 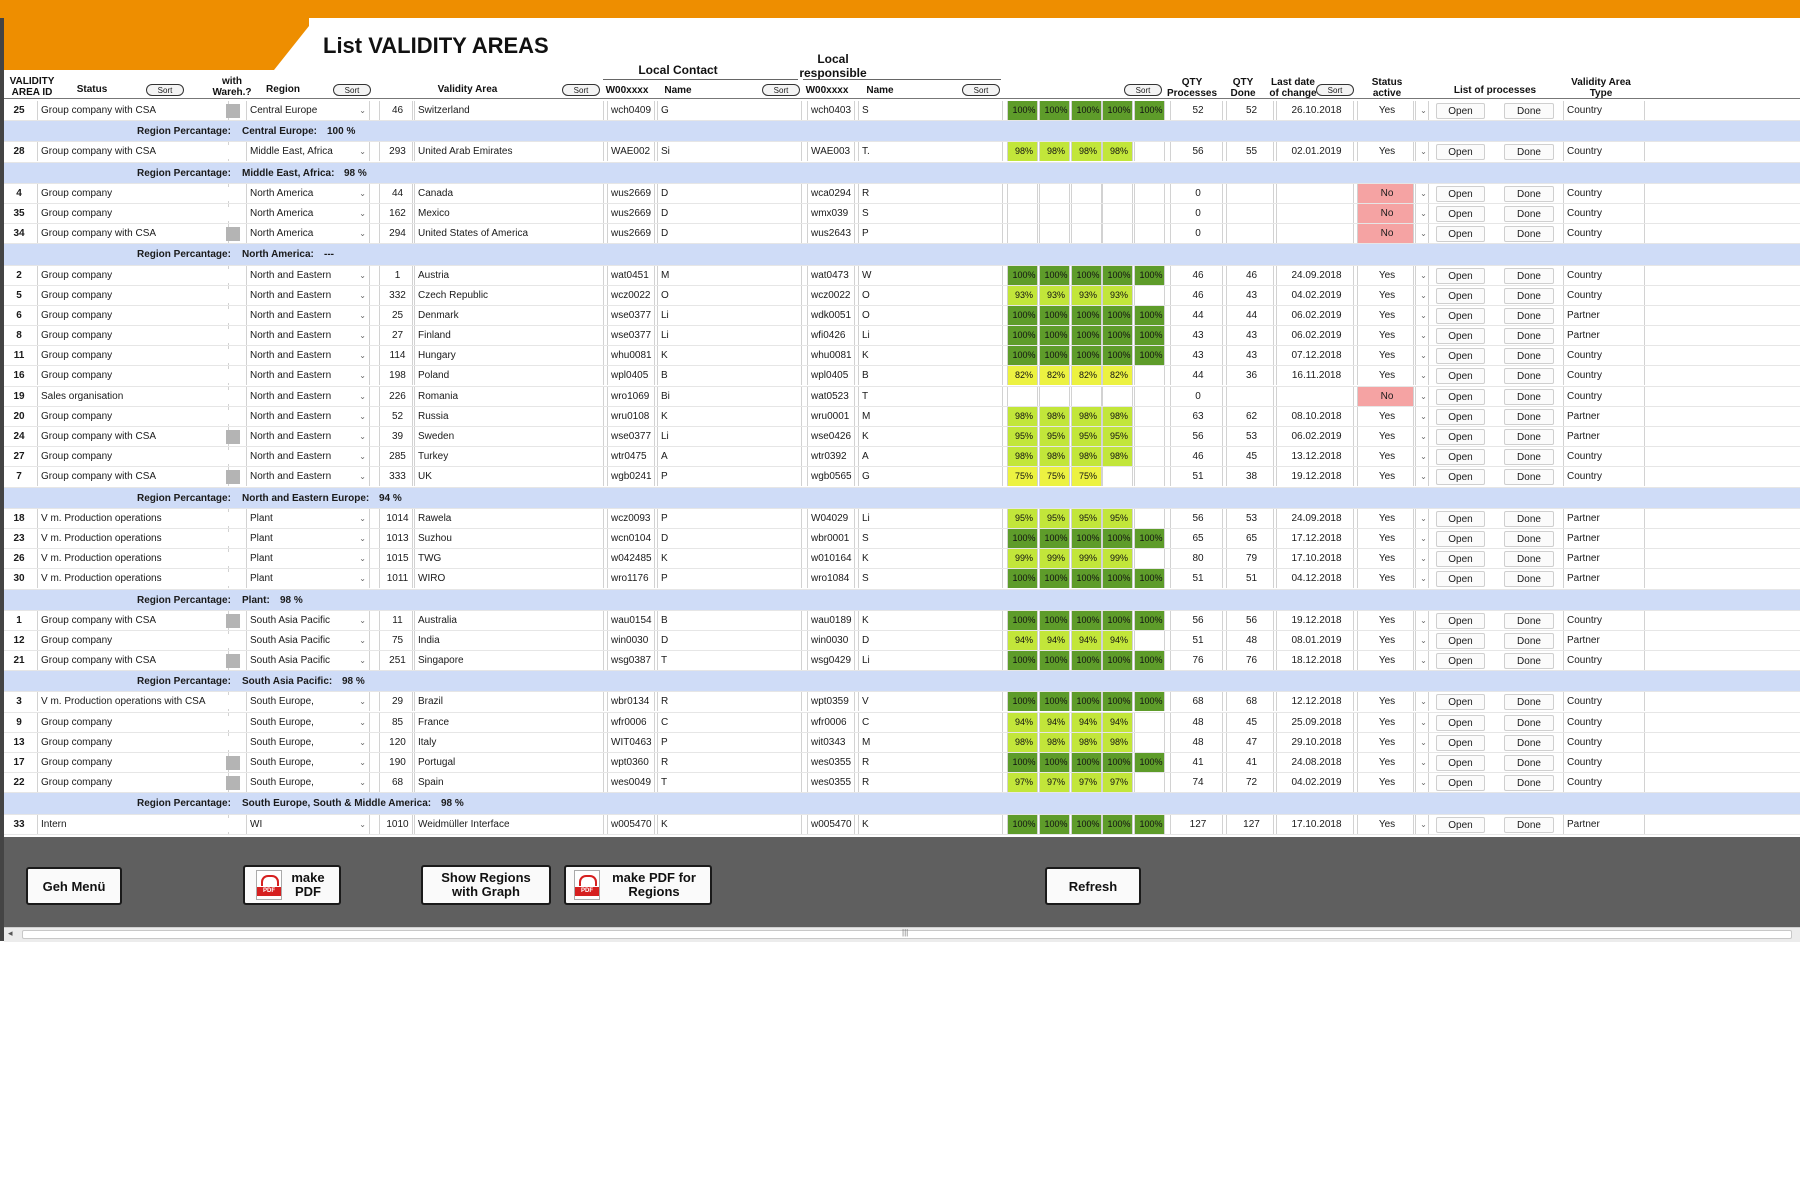 What do you see at coordinates (831, 702) in the screenshot?
I see `local-responsible-id: wpt0359` at bounding box center [831, 702].